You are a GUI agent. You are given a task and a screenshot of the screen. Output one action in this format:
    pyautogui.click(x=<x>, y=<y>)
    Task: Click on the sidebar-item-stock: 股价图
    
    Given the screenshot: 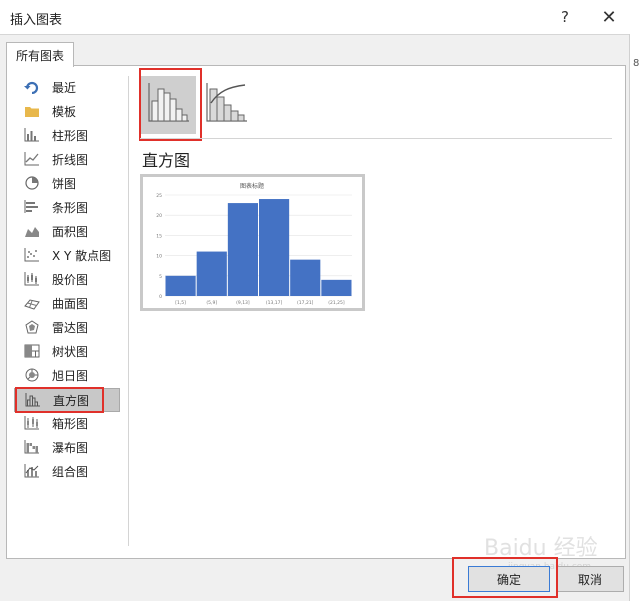 What is the action you would take?
    pyautogui.click(x=66, y=279)
    